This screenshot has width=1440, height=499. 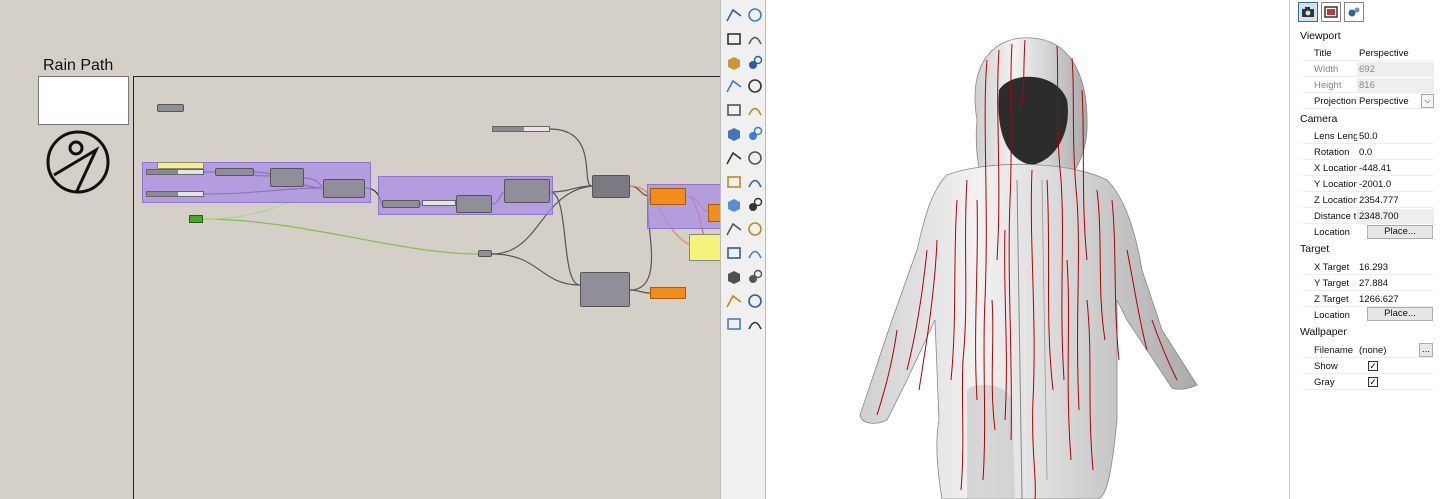 What do you see at coordinates (1335, 136) in the screenshot?
I see `lens-length-label: Lens Length` at bounding box center [1335, 136].